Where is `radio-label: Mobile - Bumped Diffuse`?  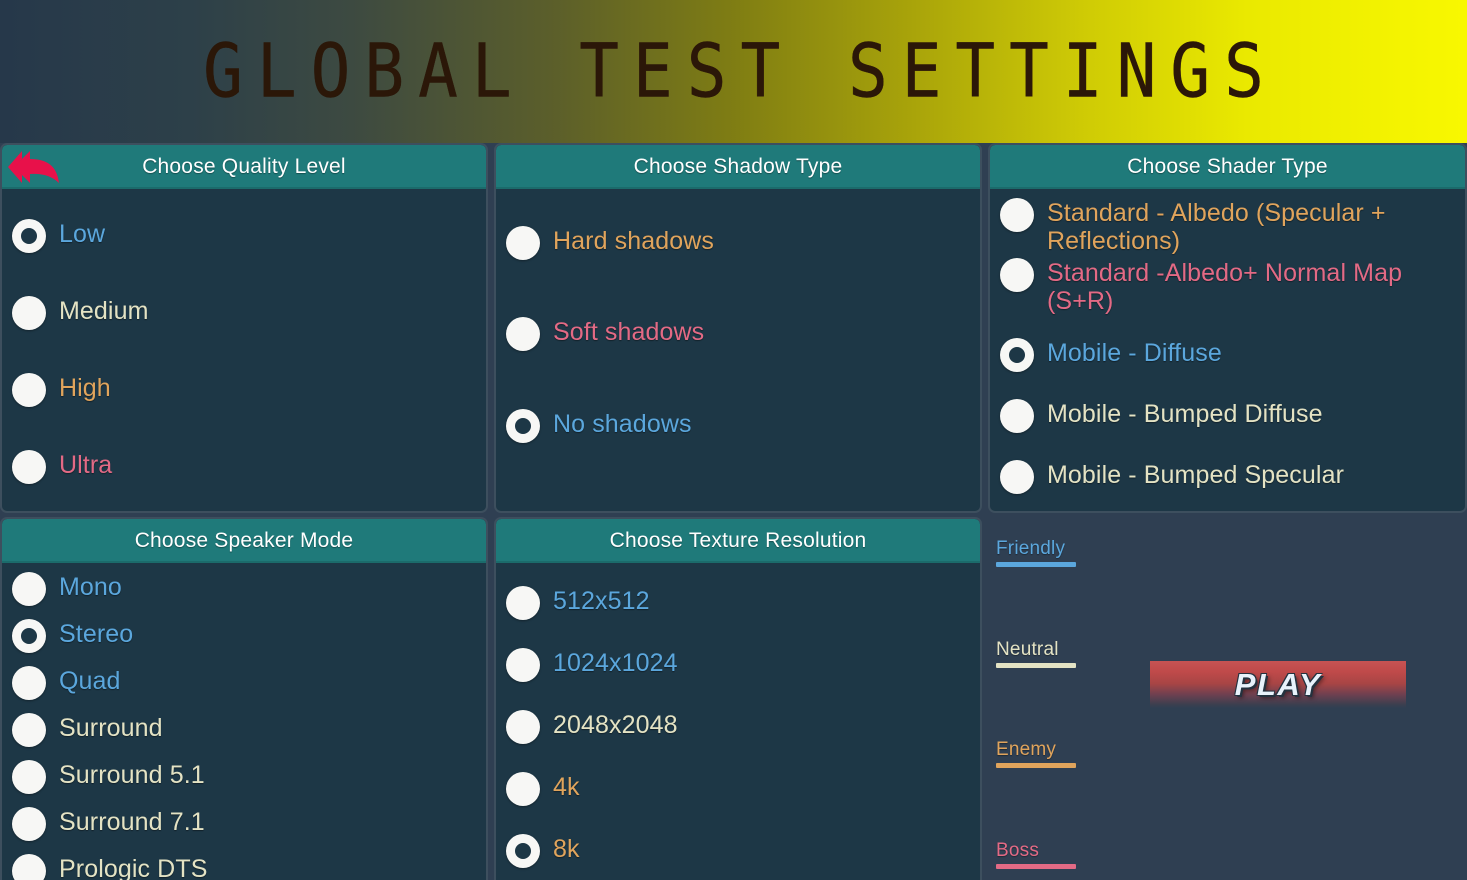
radio-label: Mobile - Bumped Diffuse is located at coordinates (1185, 414).